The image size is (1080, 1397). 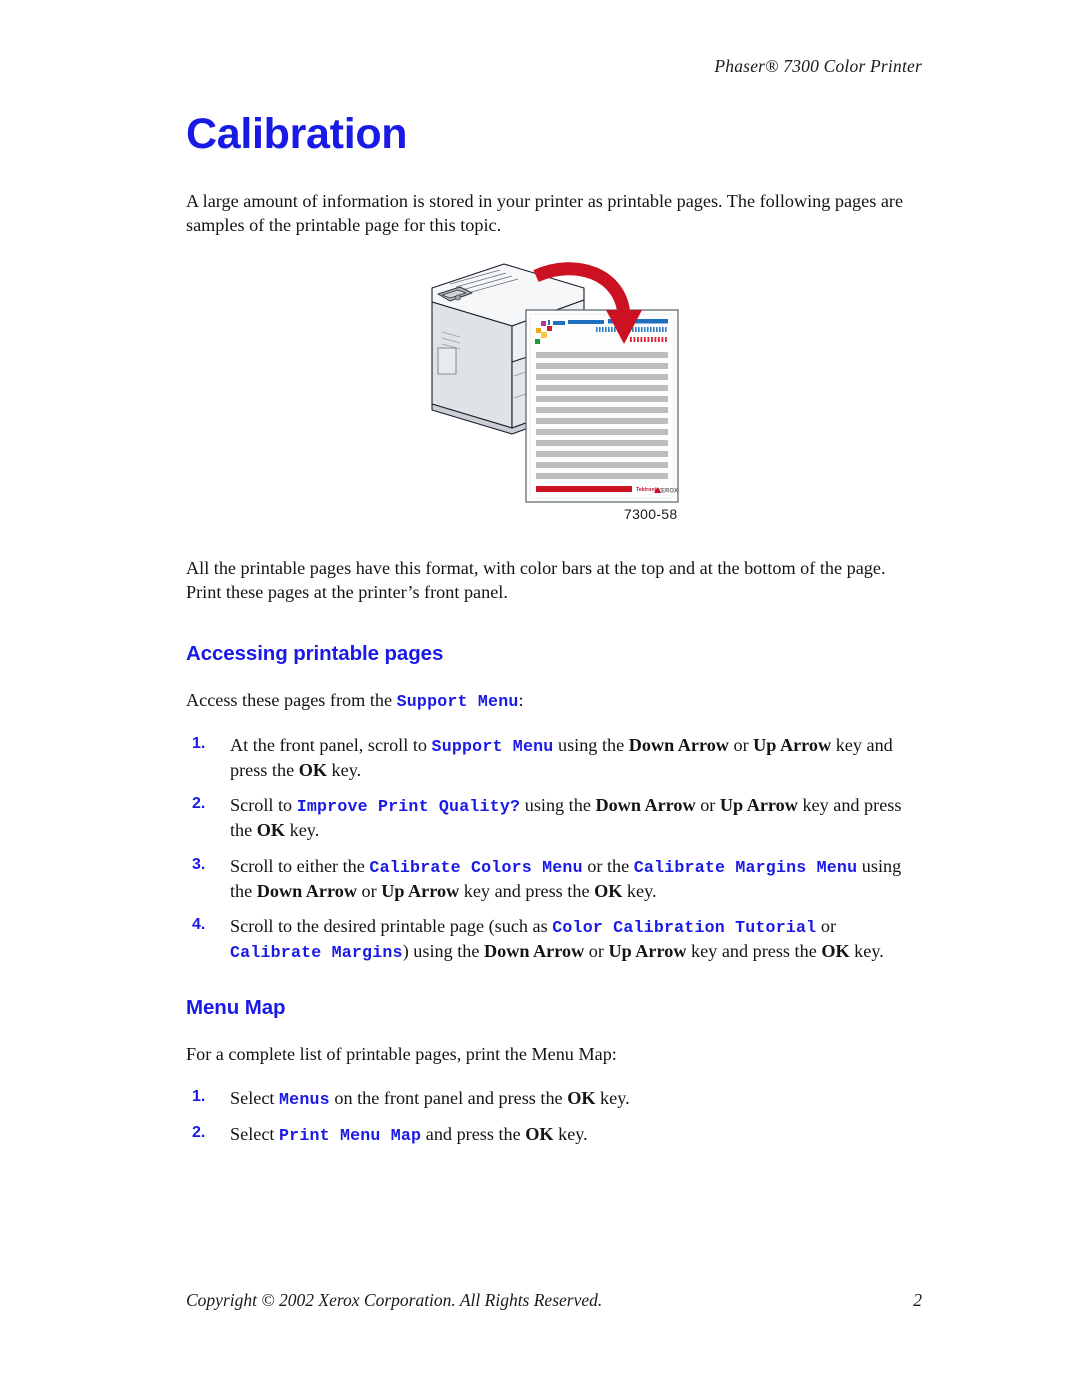 What do you see at coordinates (476, 867) in the screenshot?
I see `front-panel-menu-string: Calibrate Colors Menu` at bounding box center [476, 867].